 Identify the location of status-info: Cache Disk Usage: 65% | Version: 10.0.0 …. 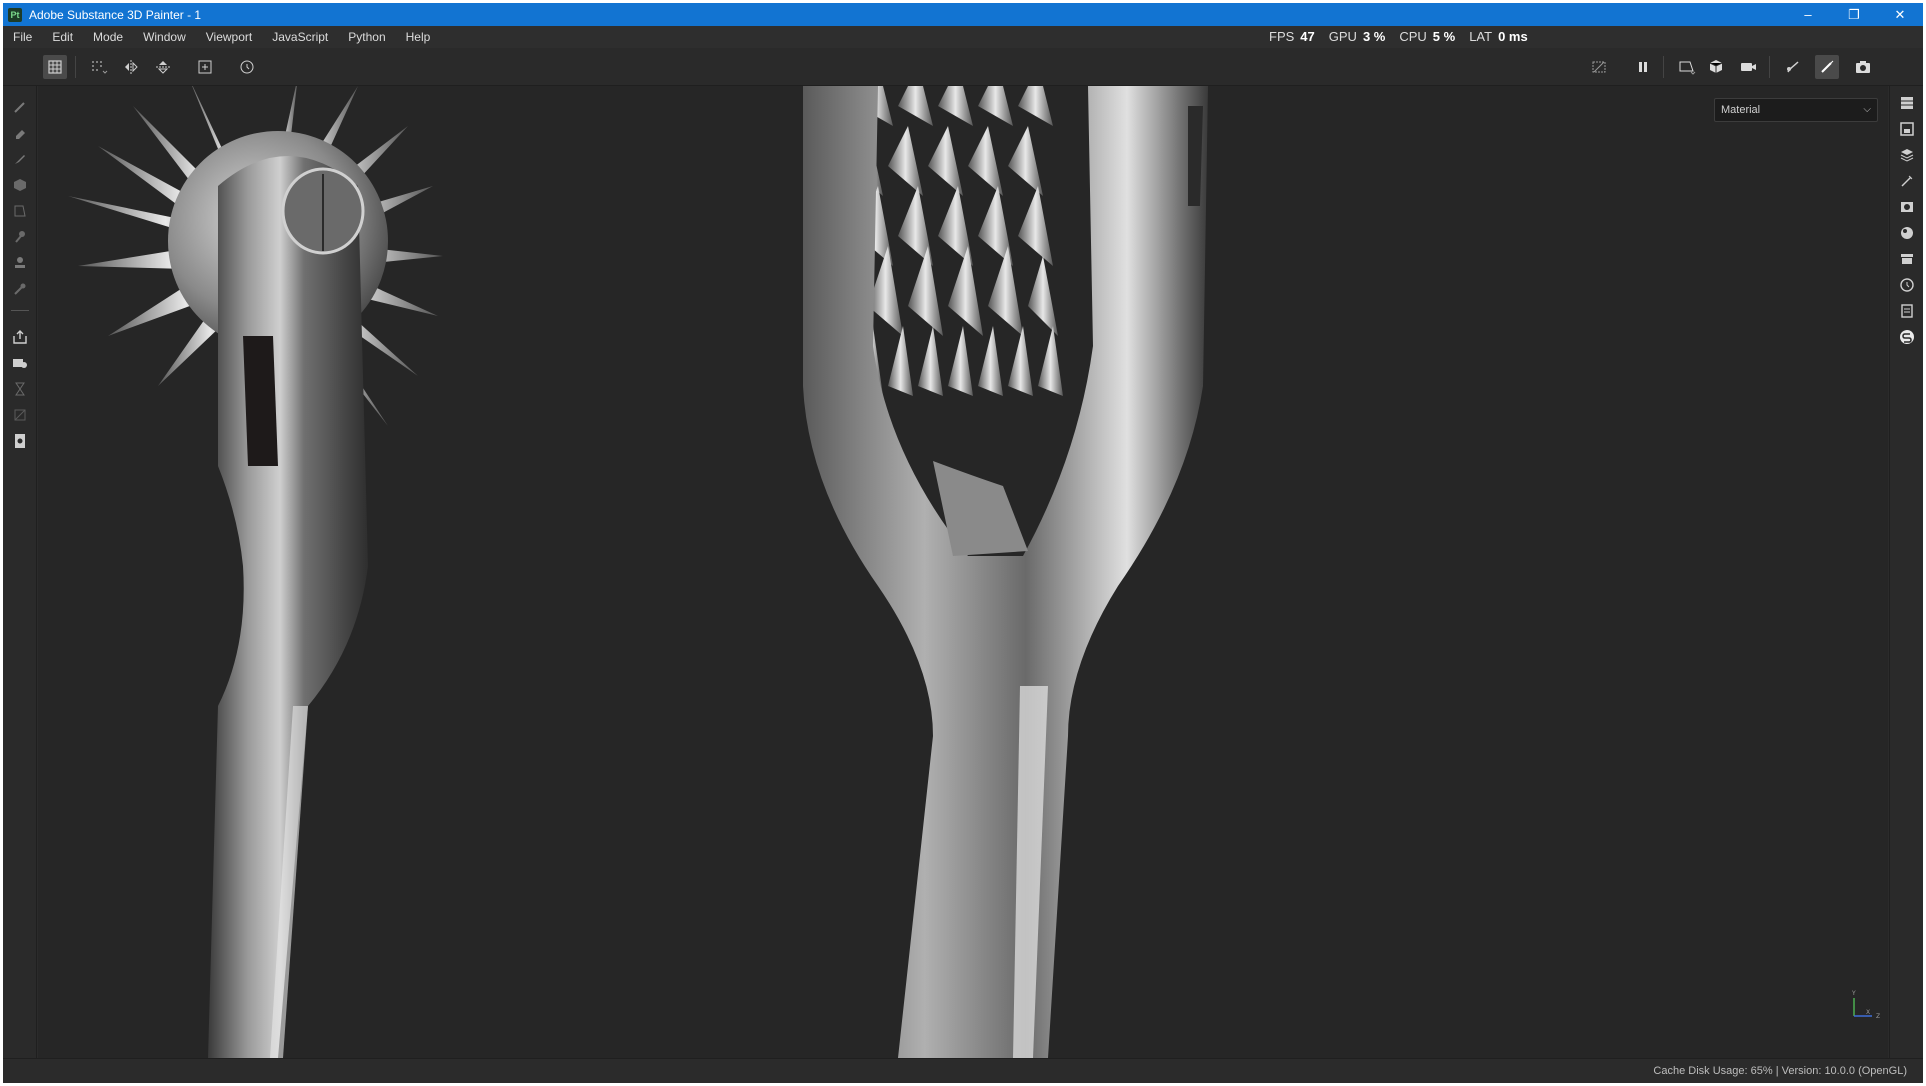
(1780, 1071).